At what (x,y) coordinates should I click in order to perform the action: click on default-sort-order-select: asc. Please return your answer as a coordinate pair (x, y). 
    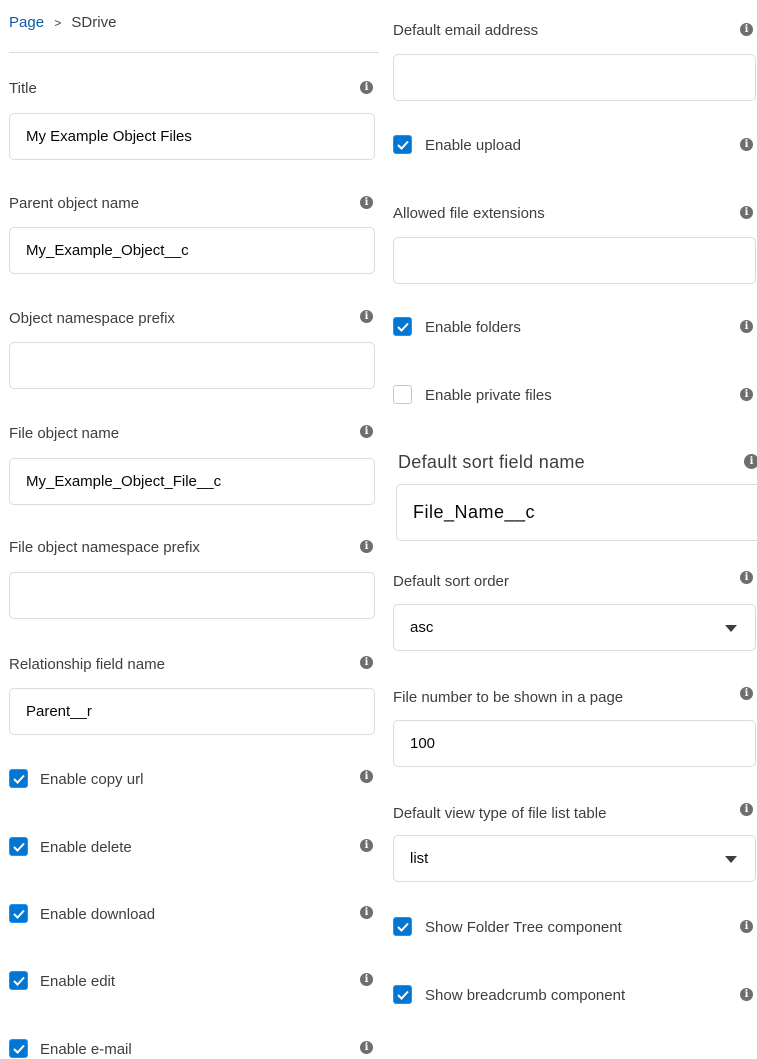
    Looking at the image, I should click on (574, 627).